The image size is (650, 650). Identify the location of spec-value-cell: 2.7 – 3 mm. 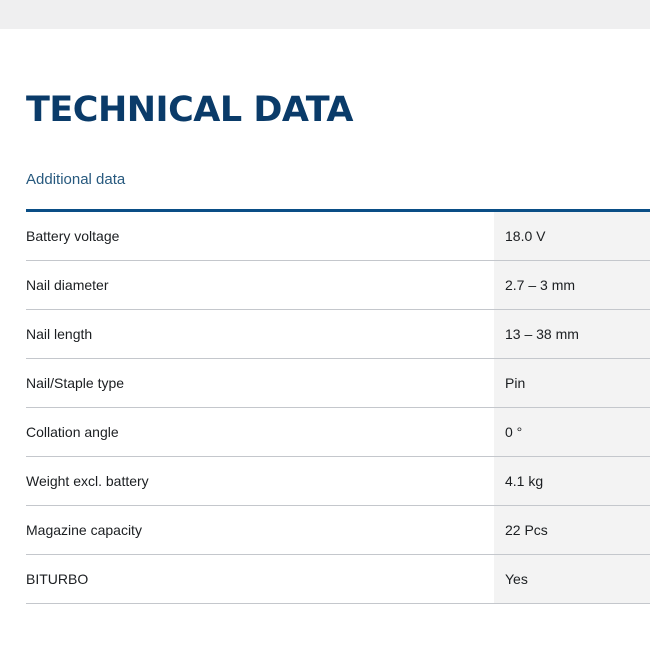
(572, 285).